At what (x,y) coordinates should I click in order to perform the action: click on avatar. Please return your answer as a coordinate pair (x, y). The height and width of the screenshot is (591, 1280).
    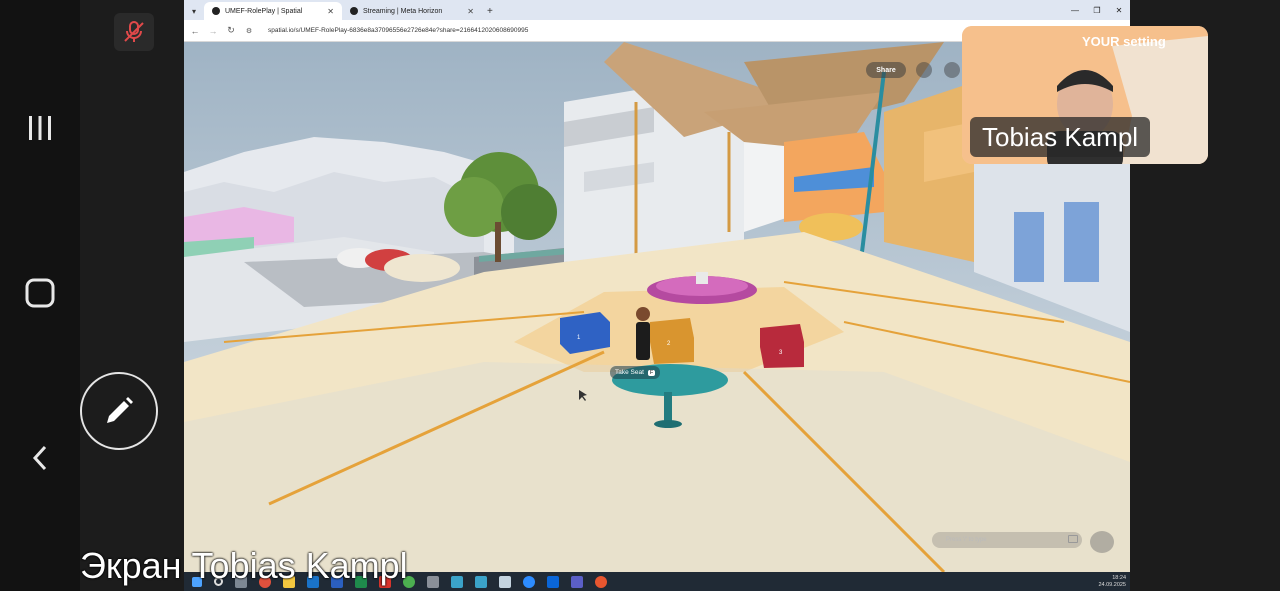
    Looking at the image, I should click on (643, 314).